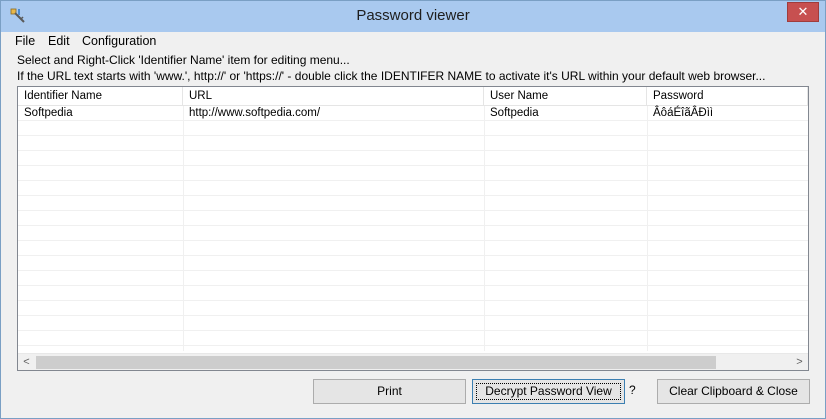  I want to click on horizontal-scrollbar: < >, so click(413, 361).